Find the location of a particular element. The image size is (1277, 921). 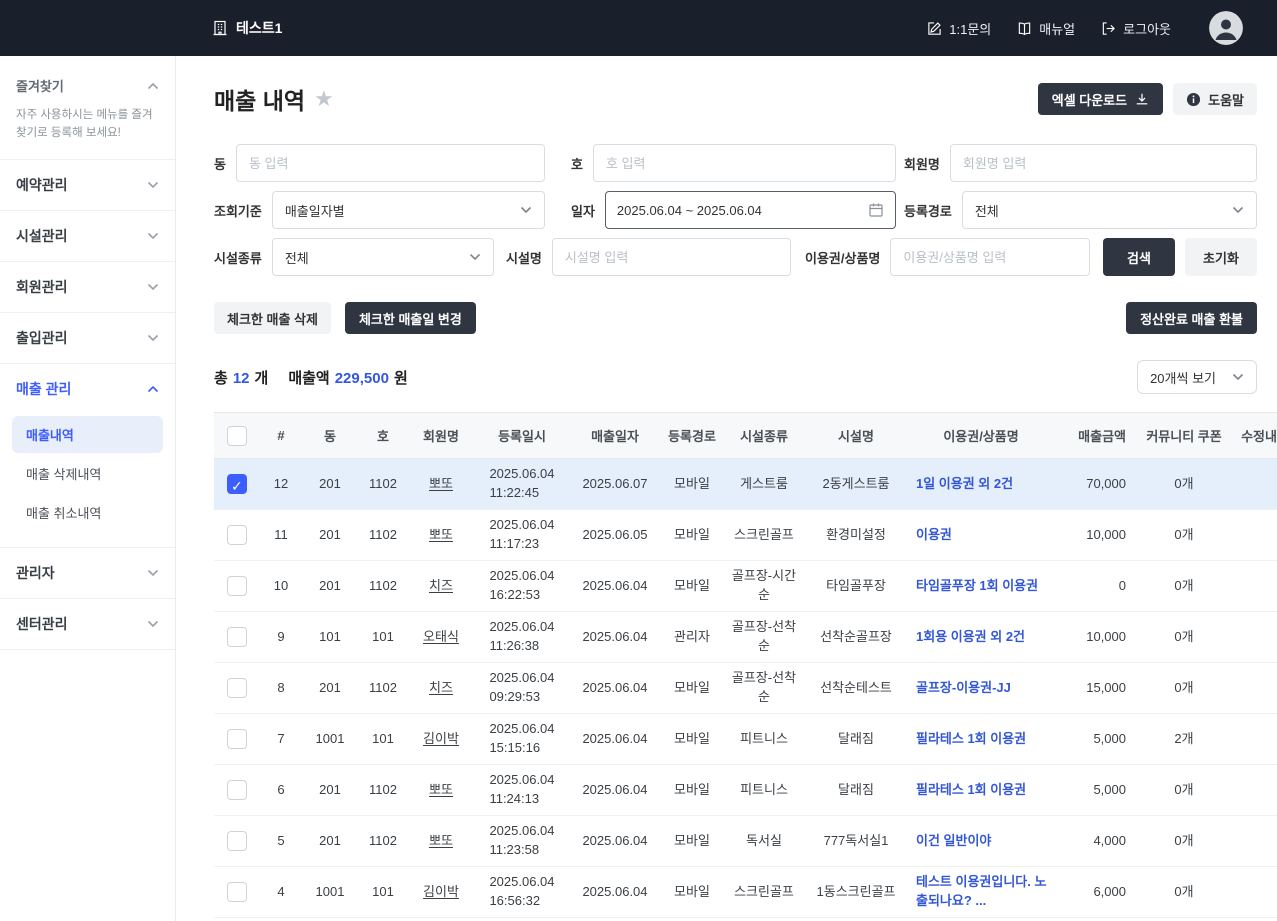

product-link: 1일 이용권 외 2건 is located at coordinates (964, 483).